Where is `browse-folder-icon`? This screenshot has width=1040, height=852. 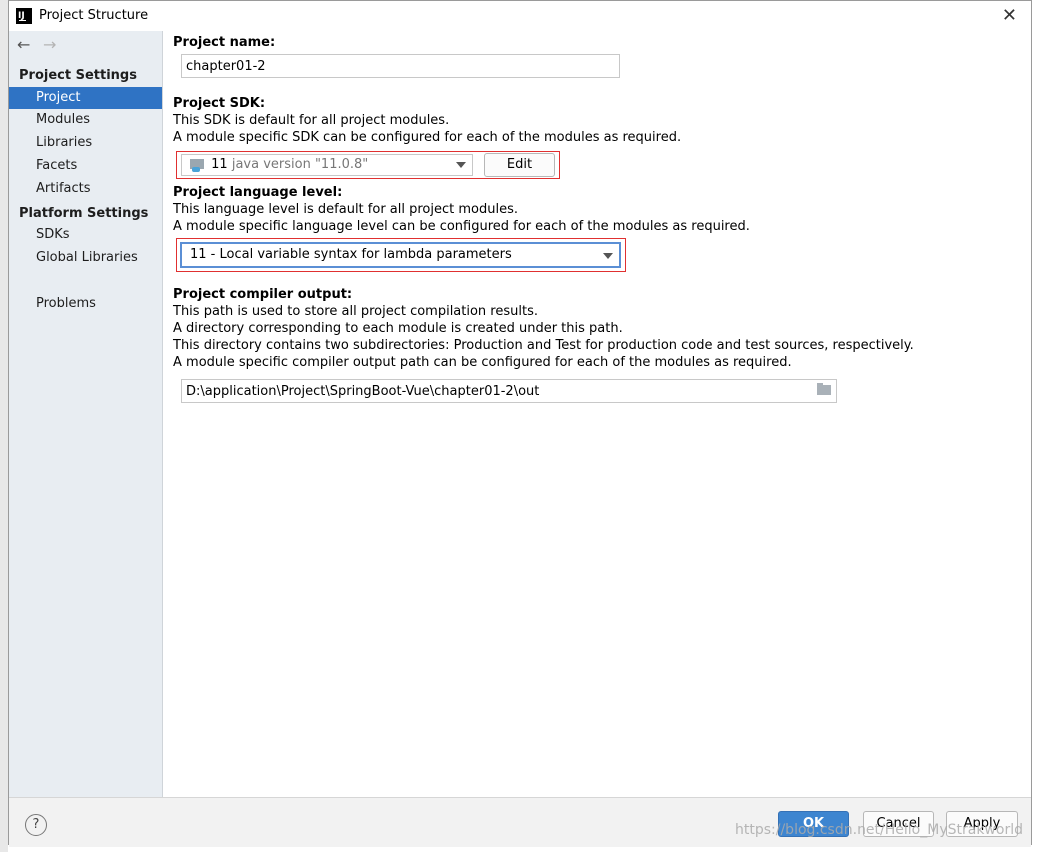
browse-folder-icon is located at coordinates (824, 389).